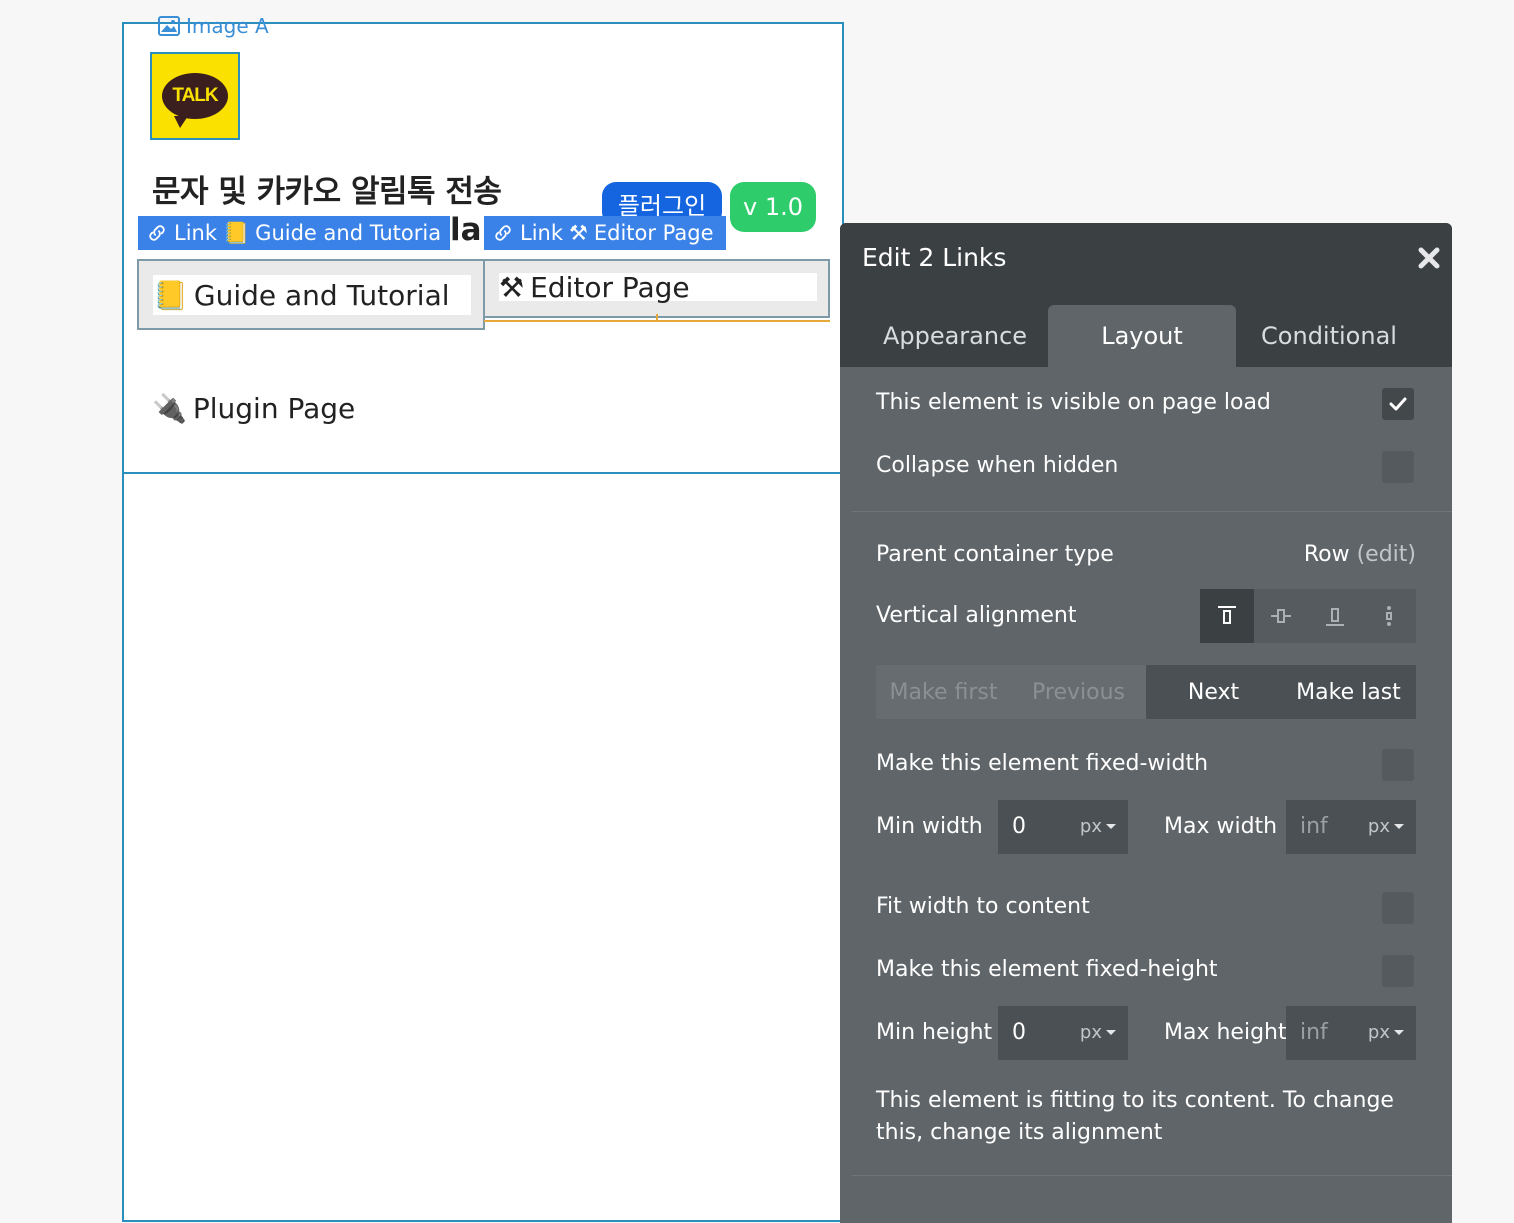 The width and height of the screenshot is (1514, 1223). I want to click on vertical-alignment-label: Vertical alignment, so click(976, 615).